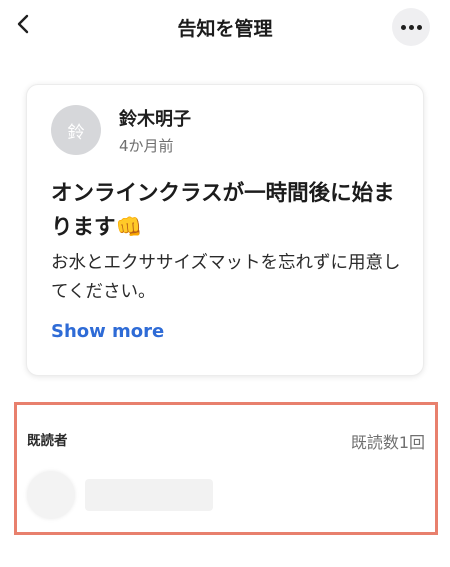 This screenshot has width=450, height=567. What do you see at coordinates (51, 495) in the screenshot?
I see `reader-avatar` at bounding box center [51, 495].